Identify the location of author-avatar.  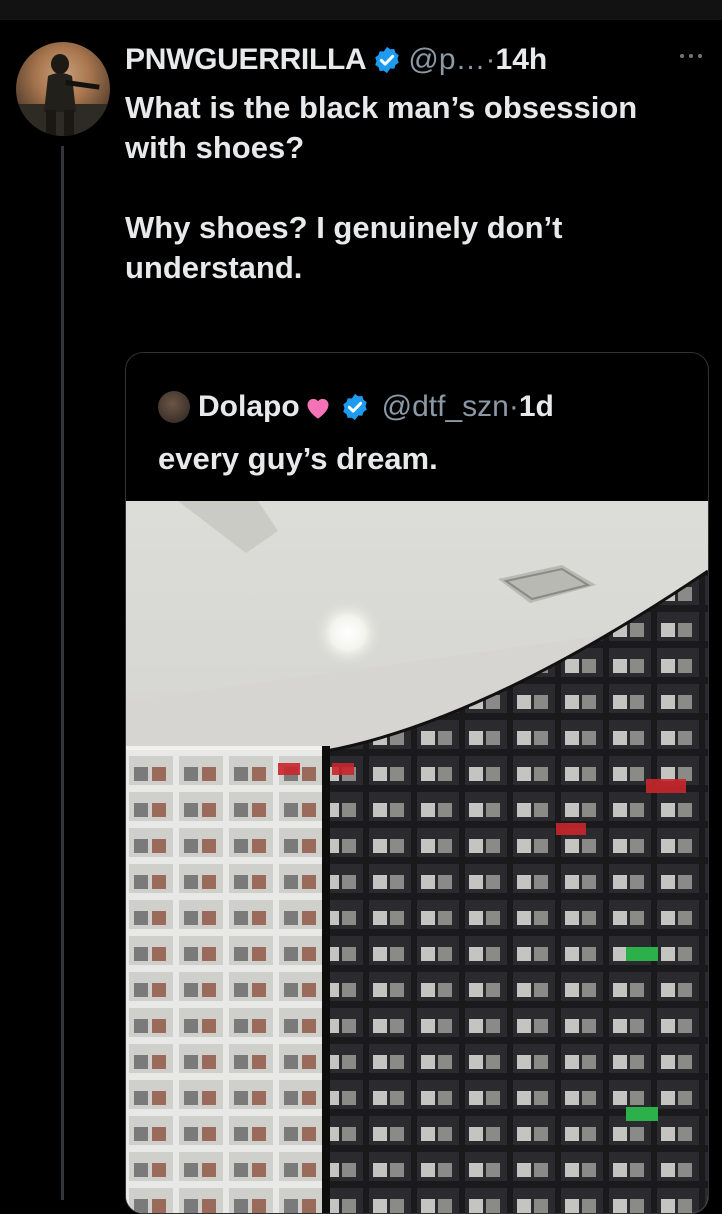
(63, 89).